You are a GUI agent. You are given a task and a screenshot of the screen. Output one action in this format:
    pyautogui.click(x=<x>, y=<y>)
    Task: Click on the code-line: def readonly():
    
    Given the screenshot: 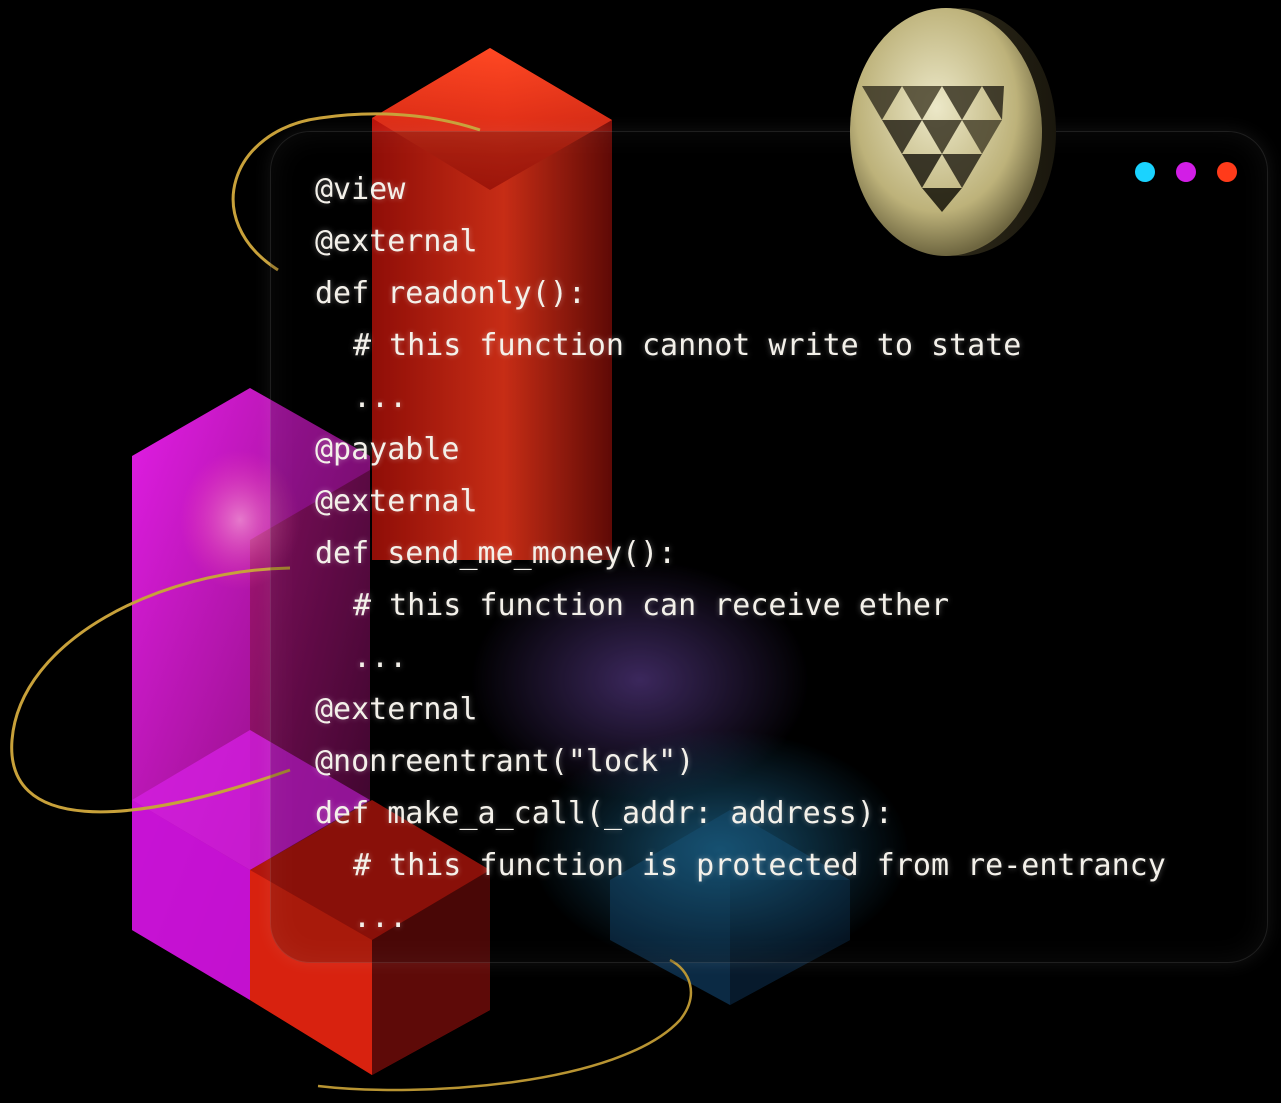 What is the action you would take?
    pyautogui.click(x=450, y=293)
    